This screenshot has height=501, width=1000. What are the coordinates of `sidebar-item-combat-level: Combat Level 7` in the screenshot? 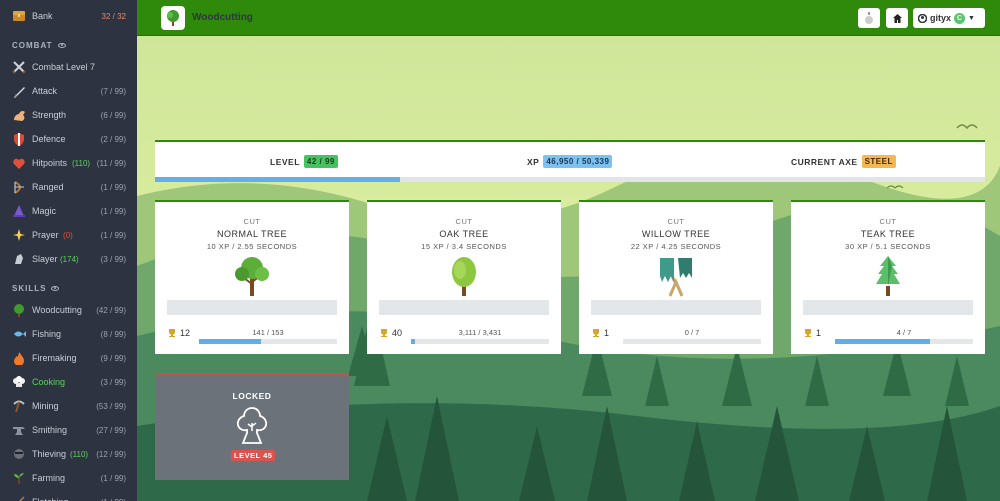 It's located at (68, 67).